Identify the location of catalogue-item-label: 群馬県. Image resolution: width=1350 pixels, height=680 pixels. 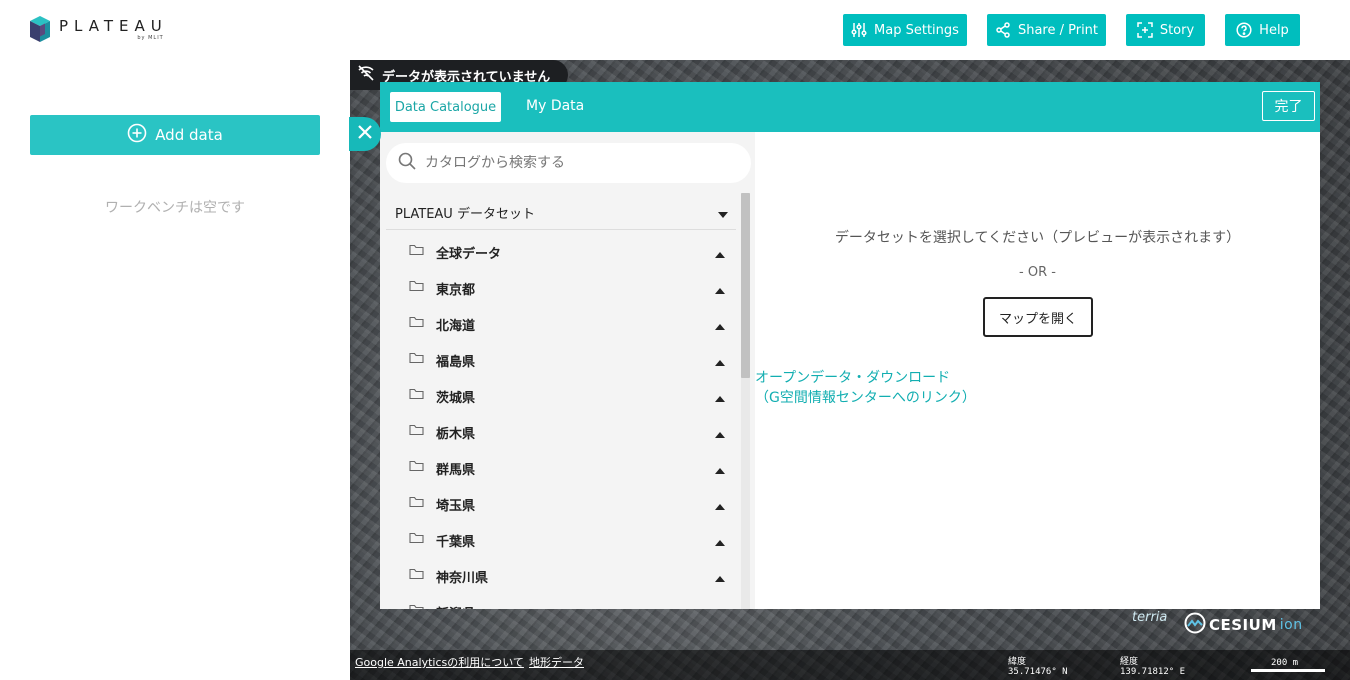
(456, 470).